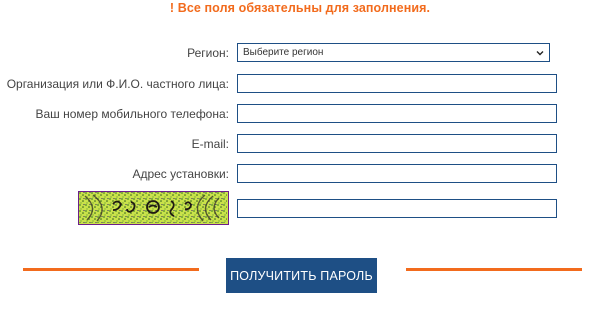 Image resolution: width=600 pixels, height=310 pixels. Describe the element at coordinates (397, 143) in the screenshot. I see `email-input` at that location.